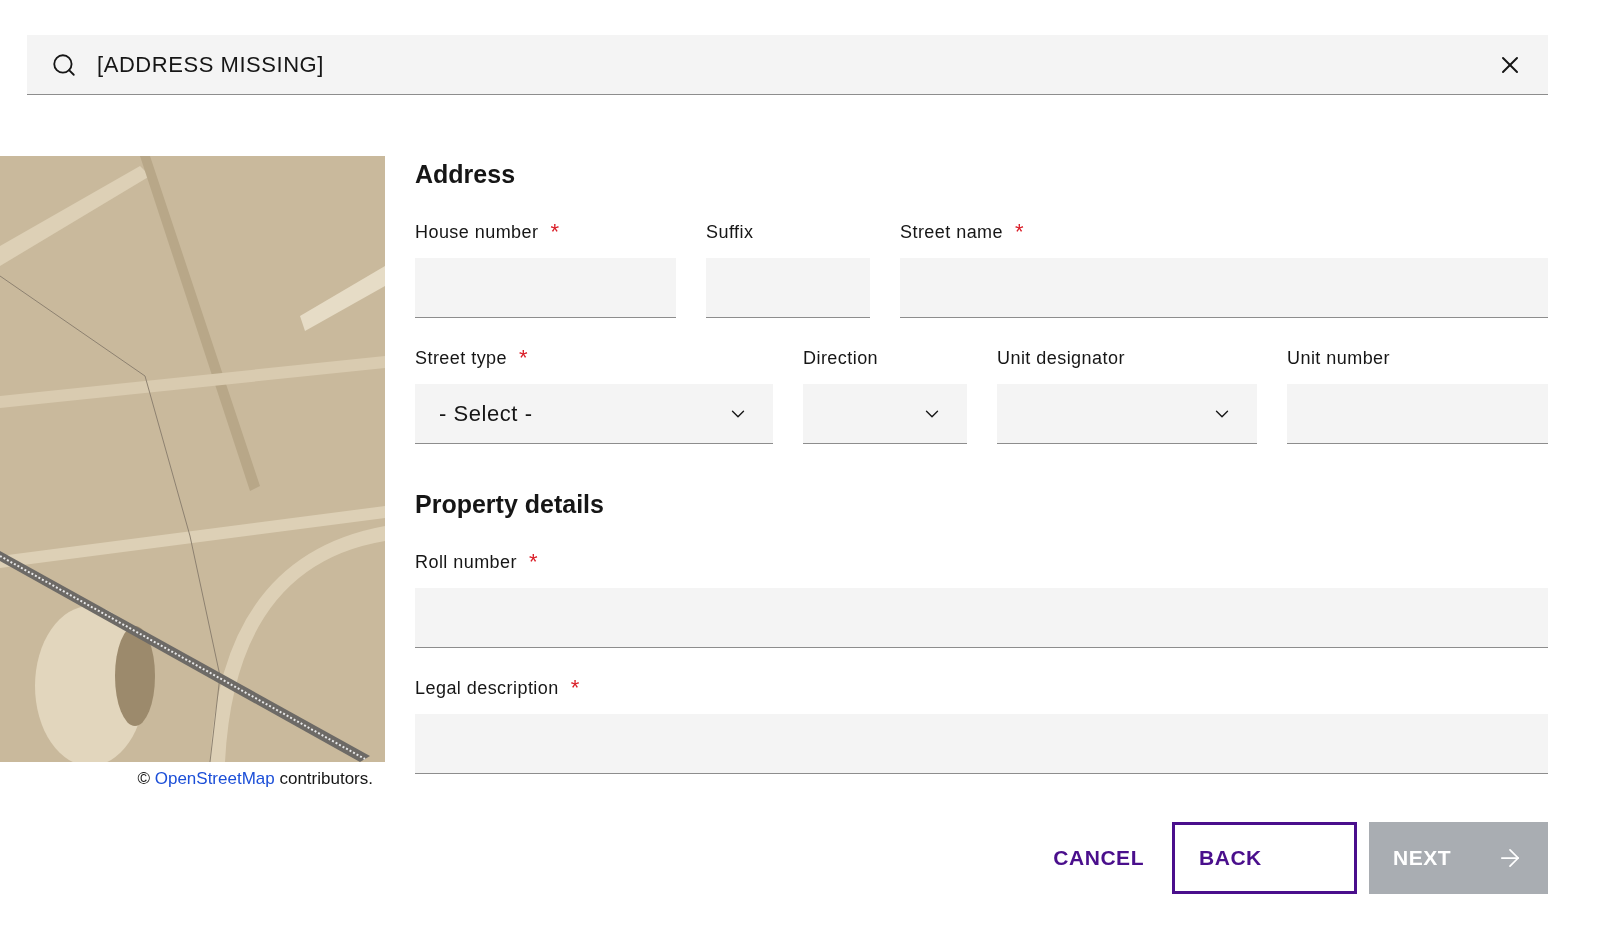  I want to click on field-label: House number, so click(477, 232).